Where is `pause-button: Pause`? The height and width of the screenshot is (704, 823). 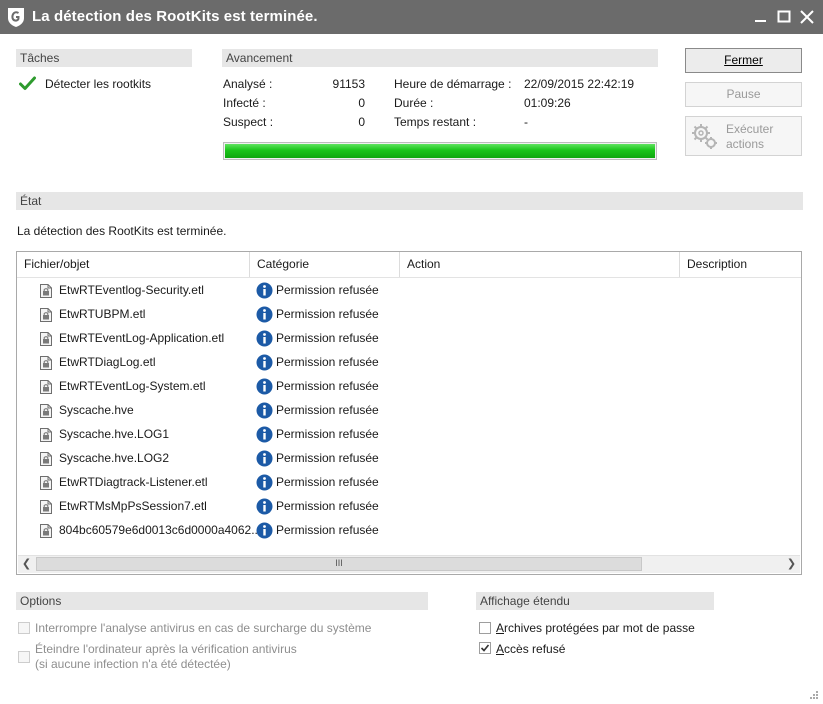 pause-button: Pause is located at coordinates (743, 94).